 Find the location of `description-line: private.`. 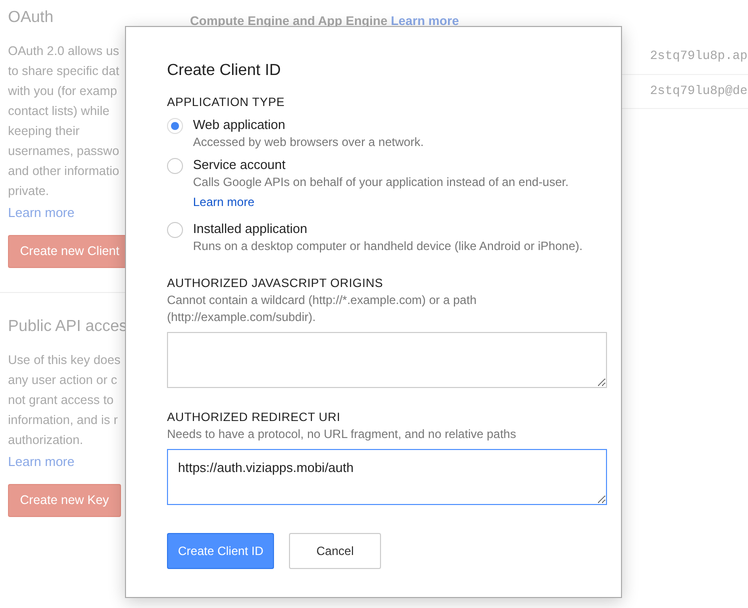

description-line: private. is located at coordinates (28, 191).